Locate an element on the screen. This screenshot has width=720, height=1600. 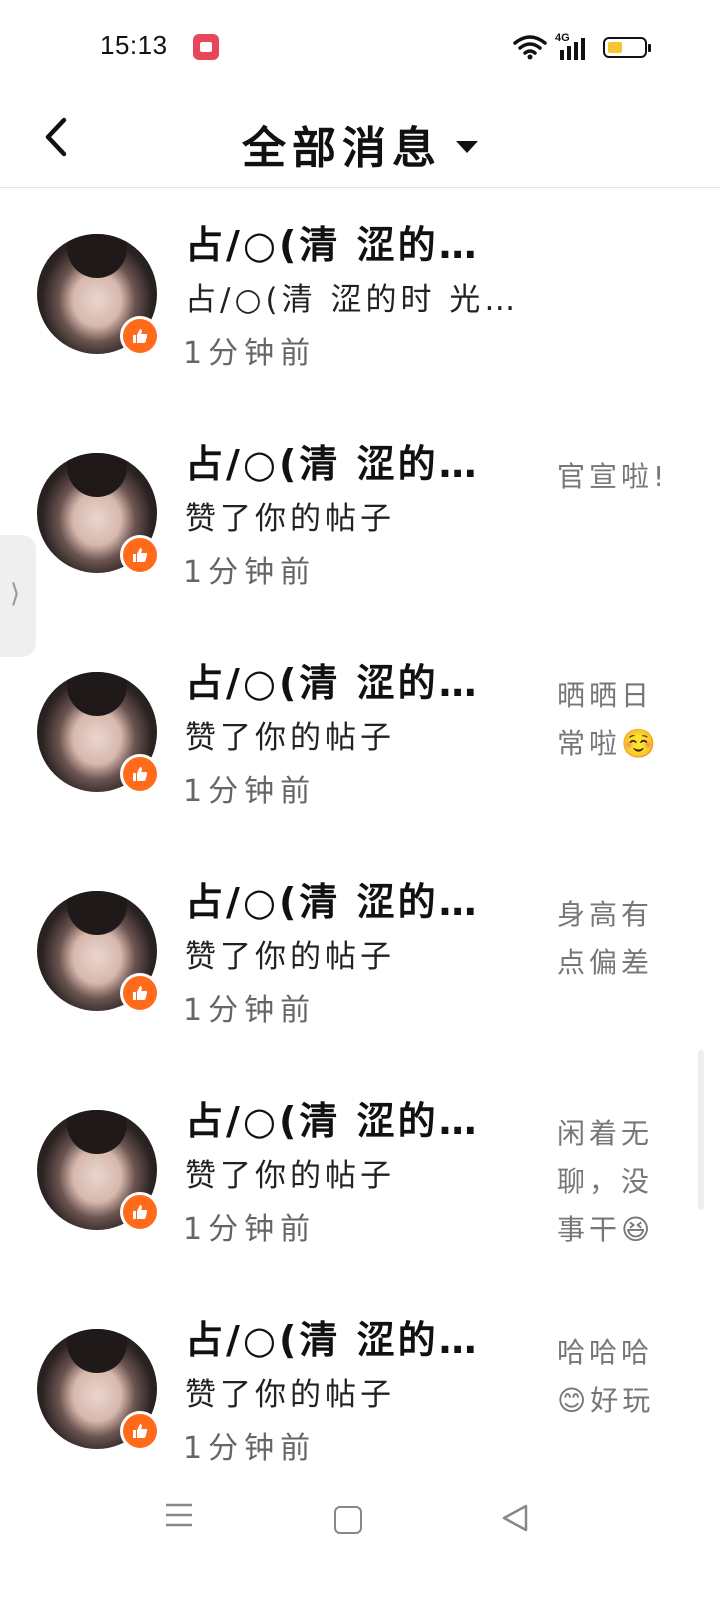
title-dropdown: 全部消息 is located at coordinates (360, 144).